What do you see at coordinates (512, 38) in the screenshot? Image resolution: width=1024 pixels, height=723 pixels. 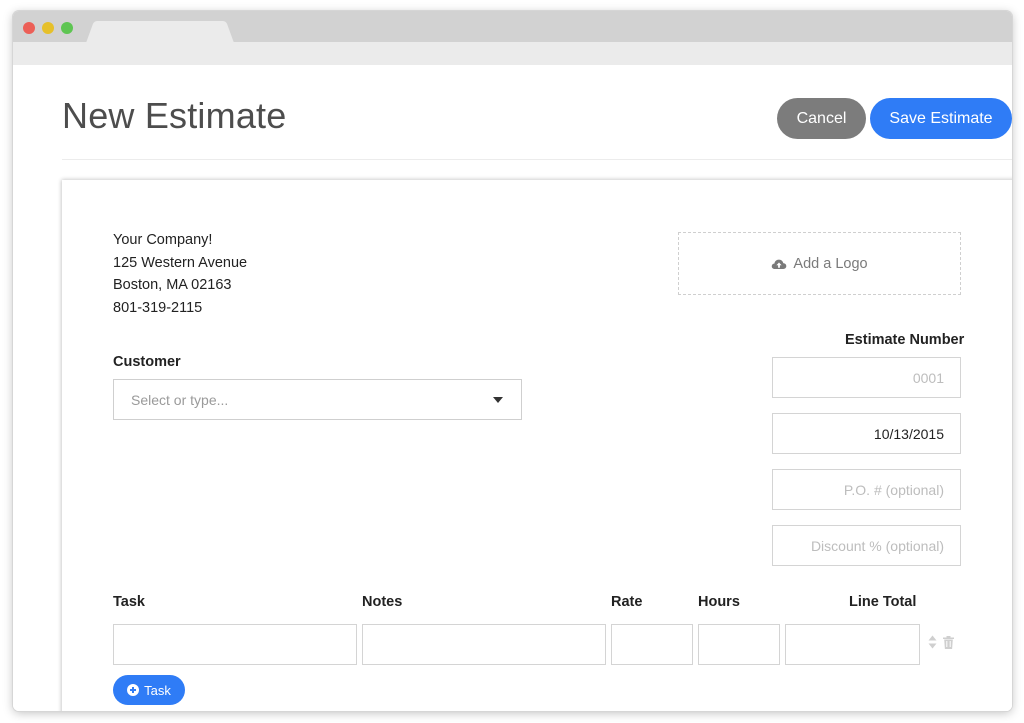 I see `browser-titlebar` at bounding box center [512, 38].